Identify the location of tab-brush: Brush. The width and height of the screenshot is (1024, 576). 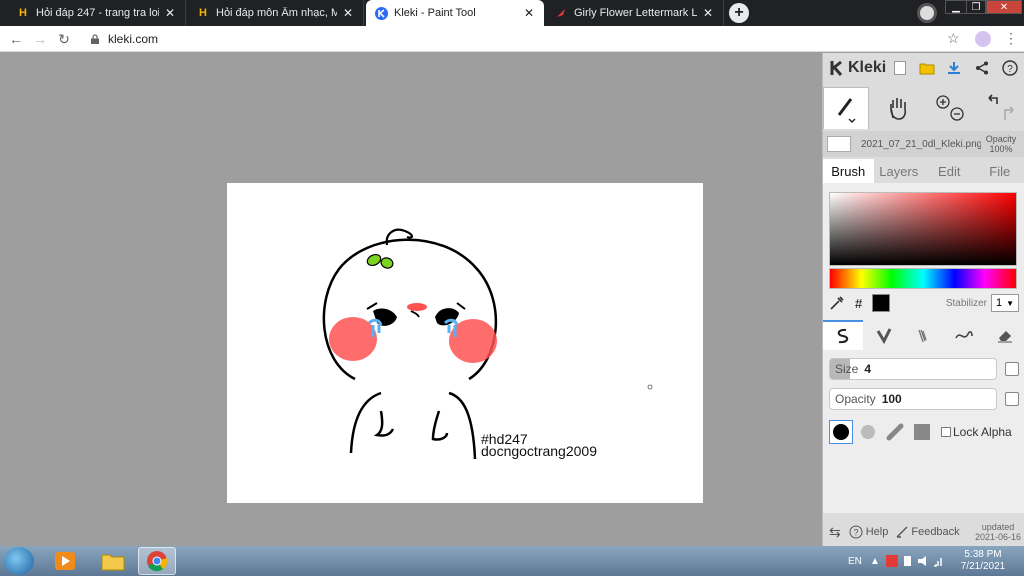
(848, 171).